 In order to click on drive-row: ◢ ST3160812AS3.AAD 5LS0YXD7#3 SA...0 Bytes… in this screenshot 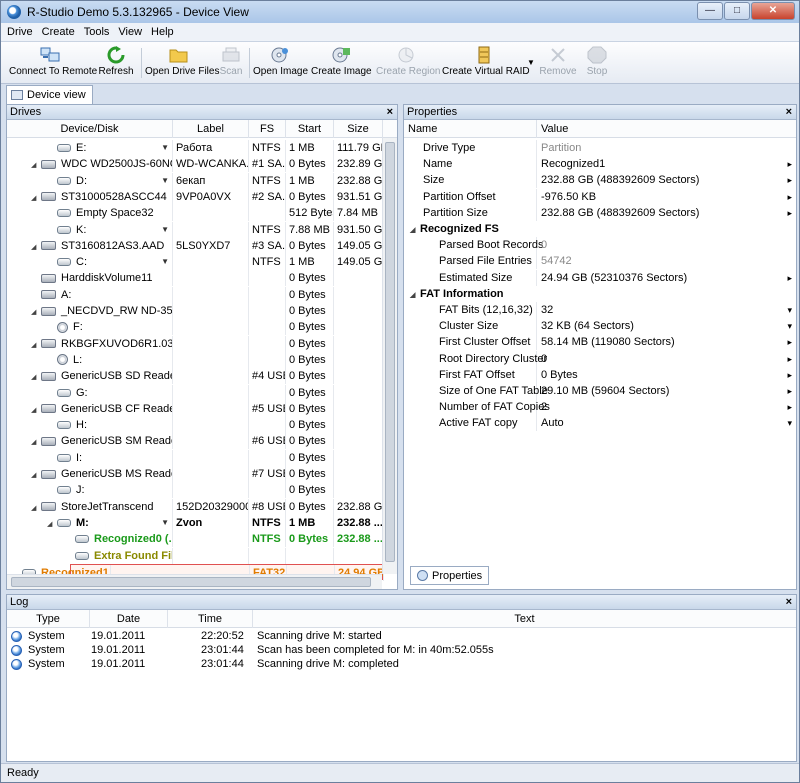, I will do `click(195, 245)`.